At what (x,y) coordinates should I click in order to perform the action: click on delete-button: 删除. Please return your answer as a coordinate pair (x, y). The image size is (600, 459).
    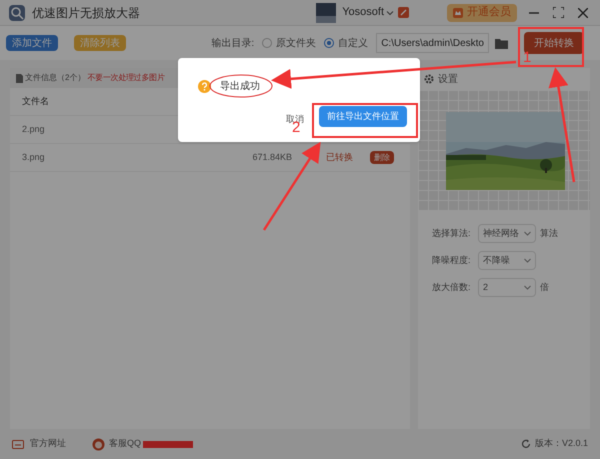
    Looking at the image, I should click on (382, 157).